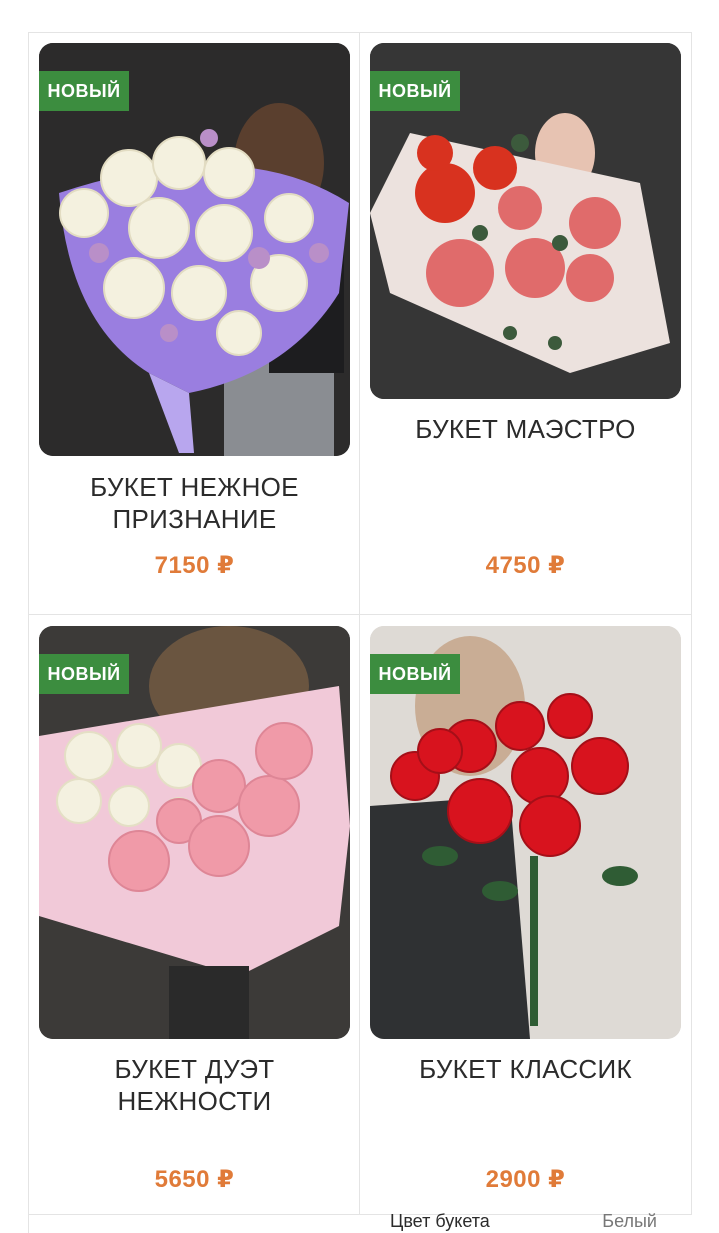 The image size is (719, 1233). I want to click on bouquet-color-option: Цвет букета Белый, so click(523, 1221).